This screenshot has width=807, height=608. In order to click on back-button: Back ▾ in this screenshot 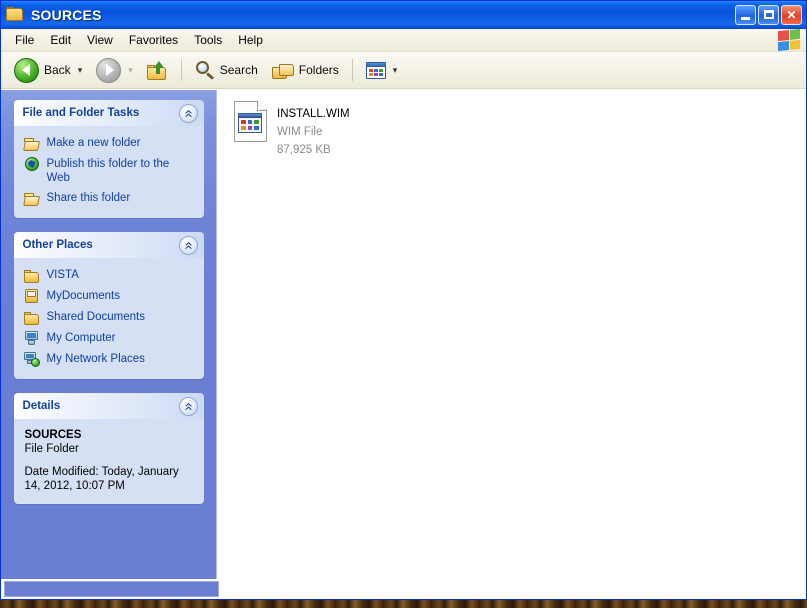, I will do `click(48, 70)`.